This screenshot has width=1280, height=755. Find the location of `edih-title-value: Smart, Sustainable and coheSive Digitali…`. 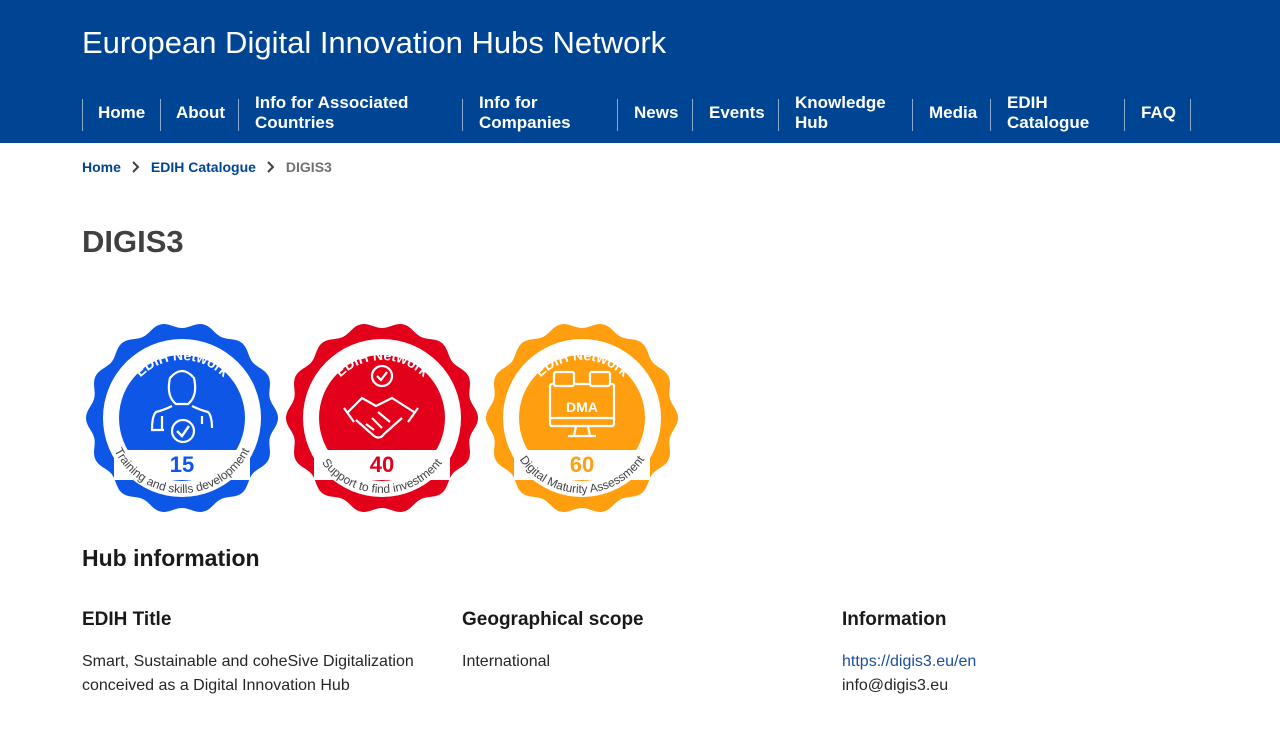

edih-title-value: Smart, Sustainable and coheSive Digitali… is located at coordinates (248, 673).